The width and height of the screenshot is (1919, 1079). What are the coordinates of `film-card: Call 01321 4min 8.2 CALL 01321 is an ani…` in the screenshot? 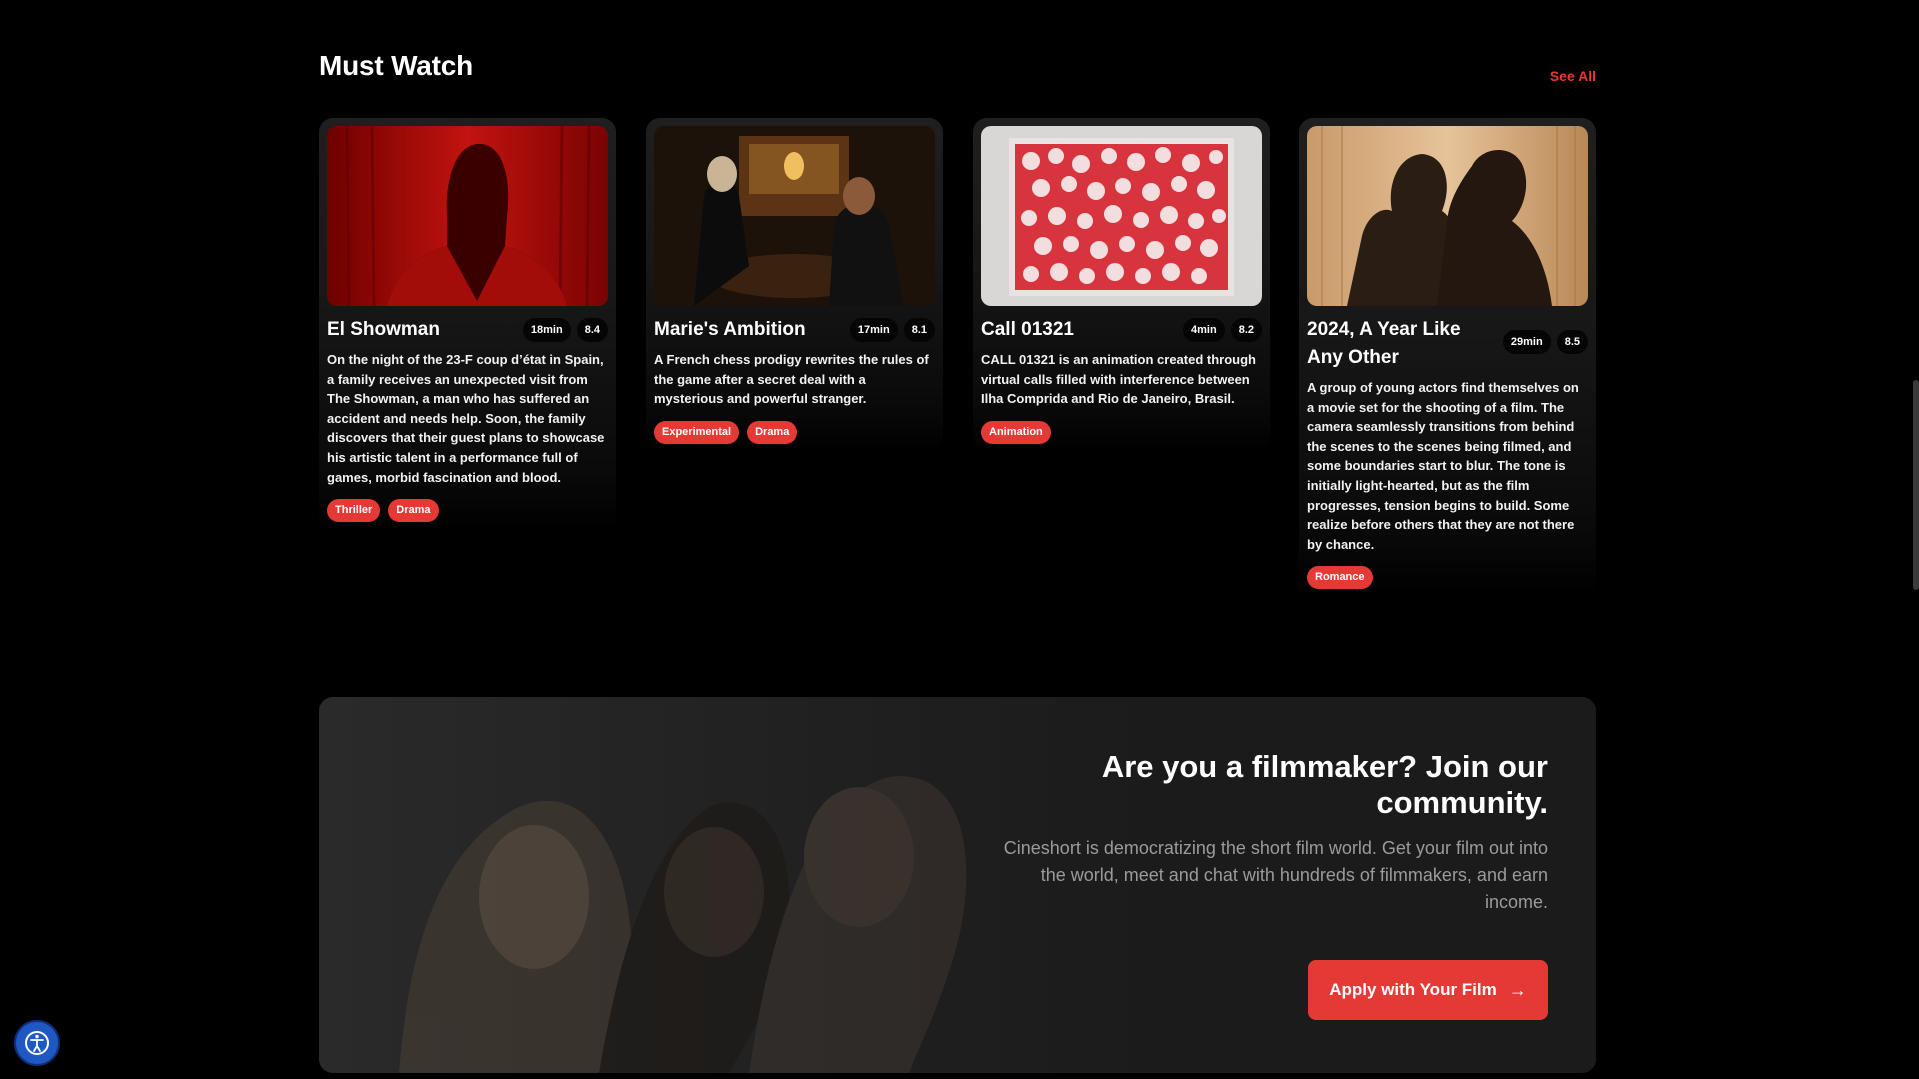 It's located at (1121, 285).